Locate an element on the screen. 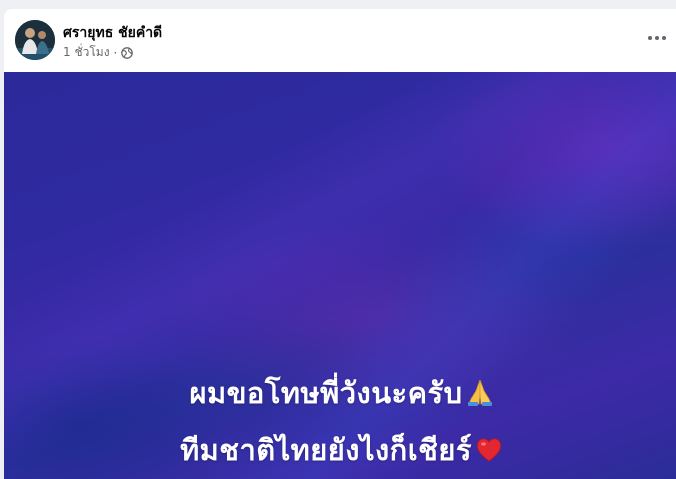 The width and height of the screenshot is (676, 479). globe-icon is located at coordinates (127, 52).